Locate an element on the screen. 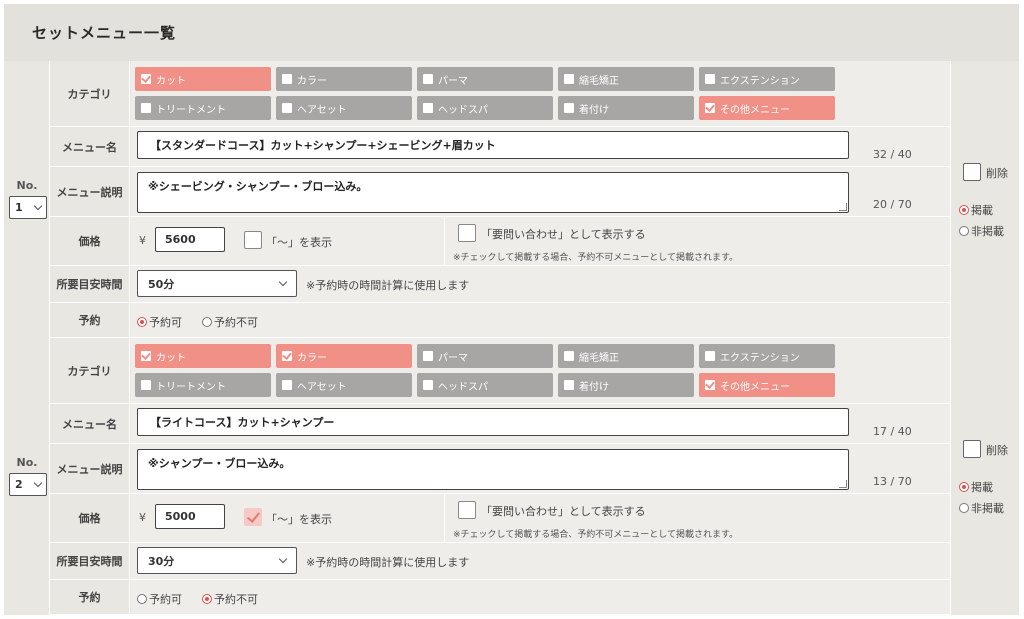 Image resolution: width=1024 pixels, height=619 pixels. reservation-content: 予約可 予約不可 is located at coordinates (540, 597).